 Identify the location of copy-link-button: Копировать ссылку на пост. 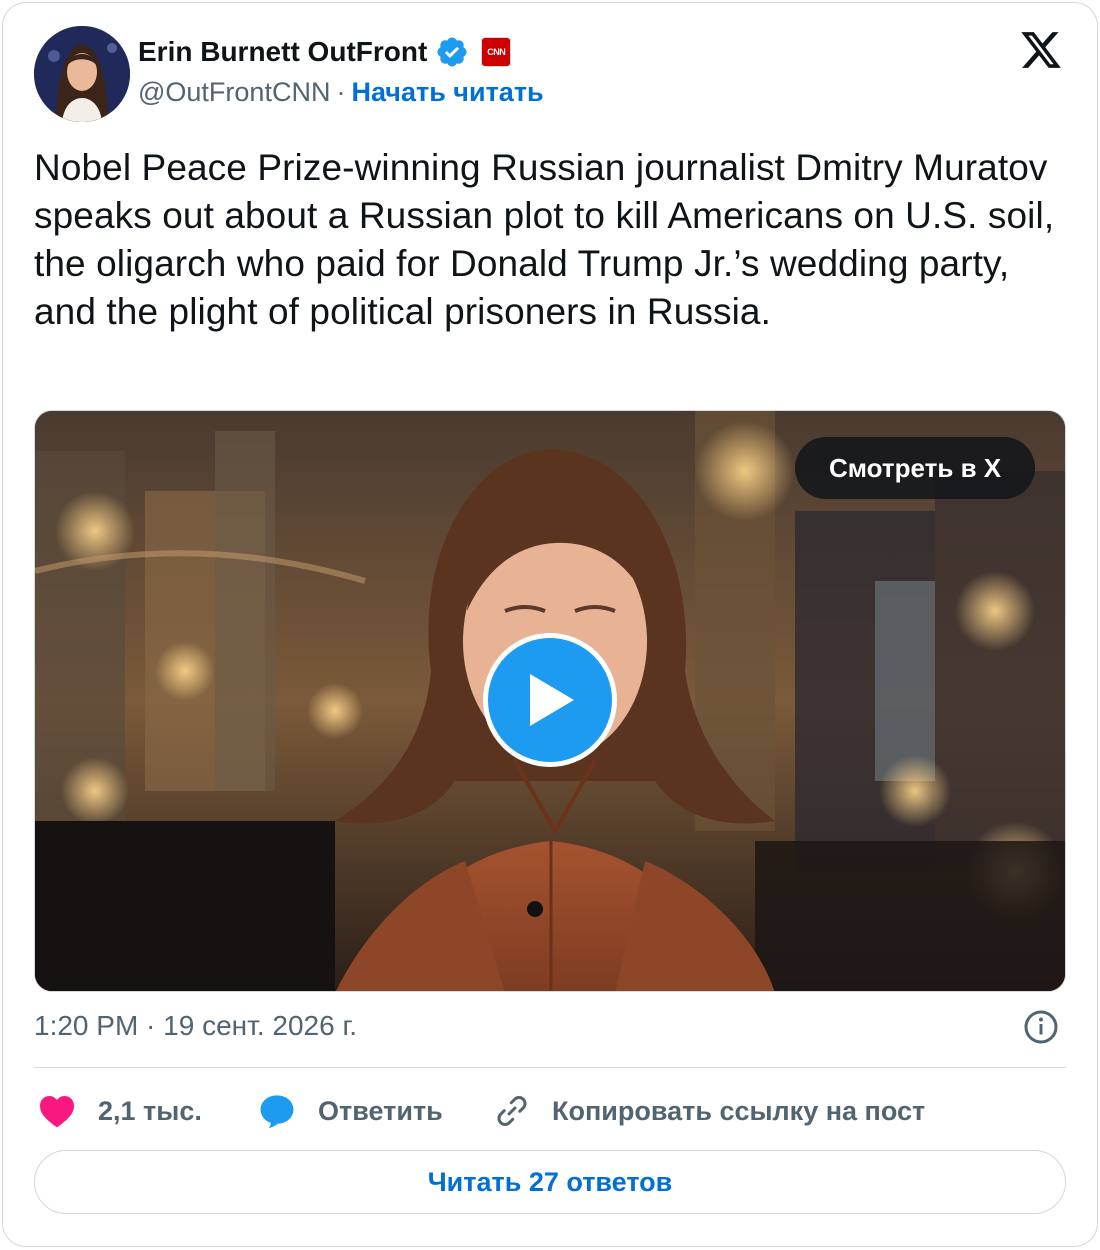
(709, 1111).